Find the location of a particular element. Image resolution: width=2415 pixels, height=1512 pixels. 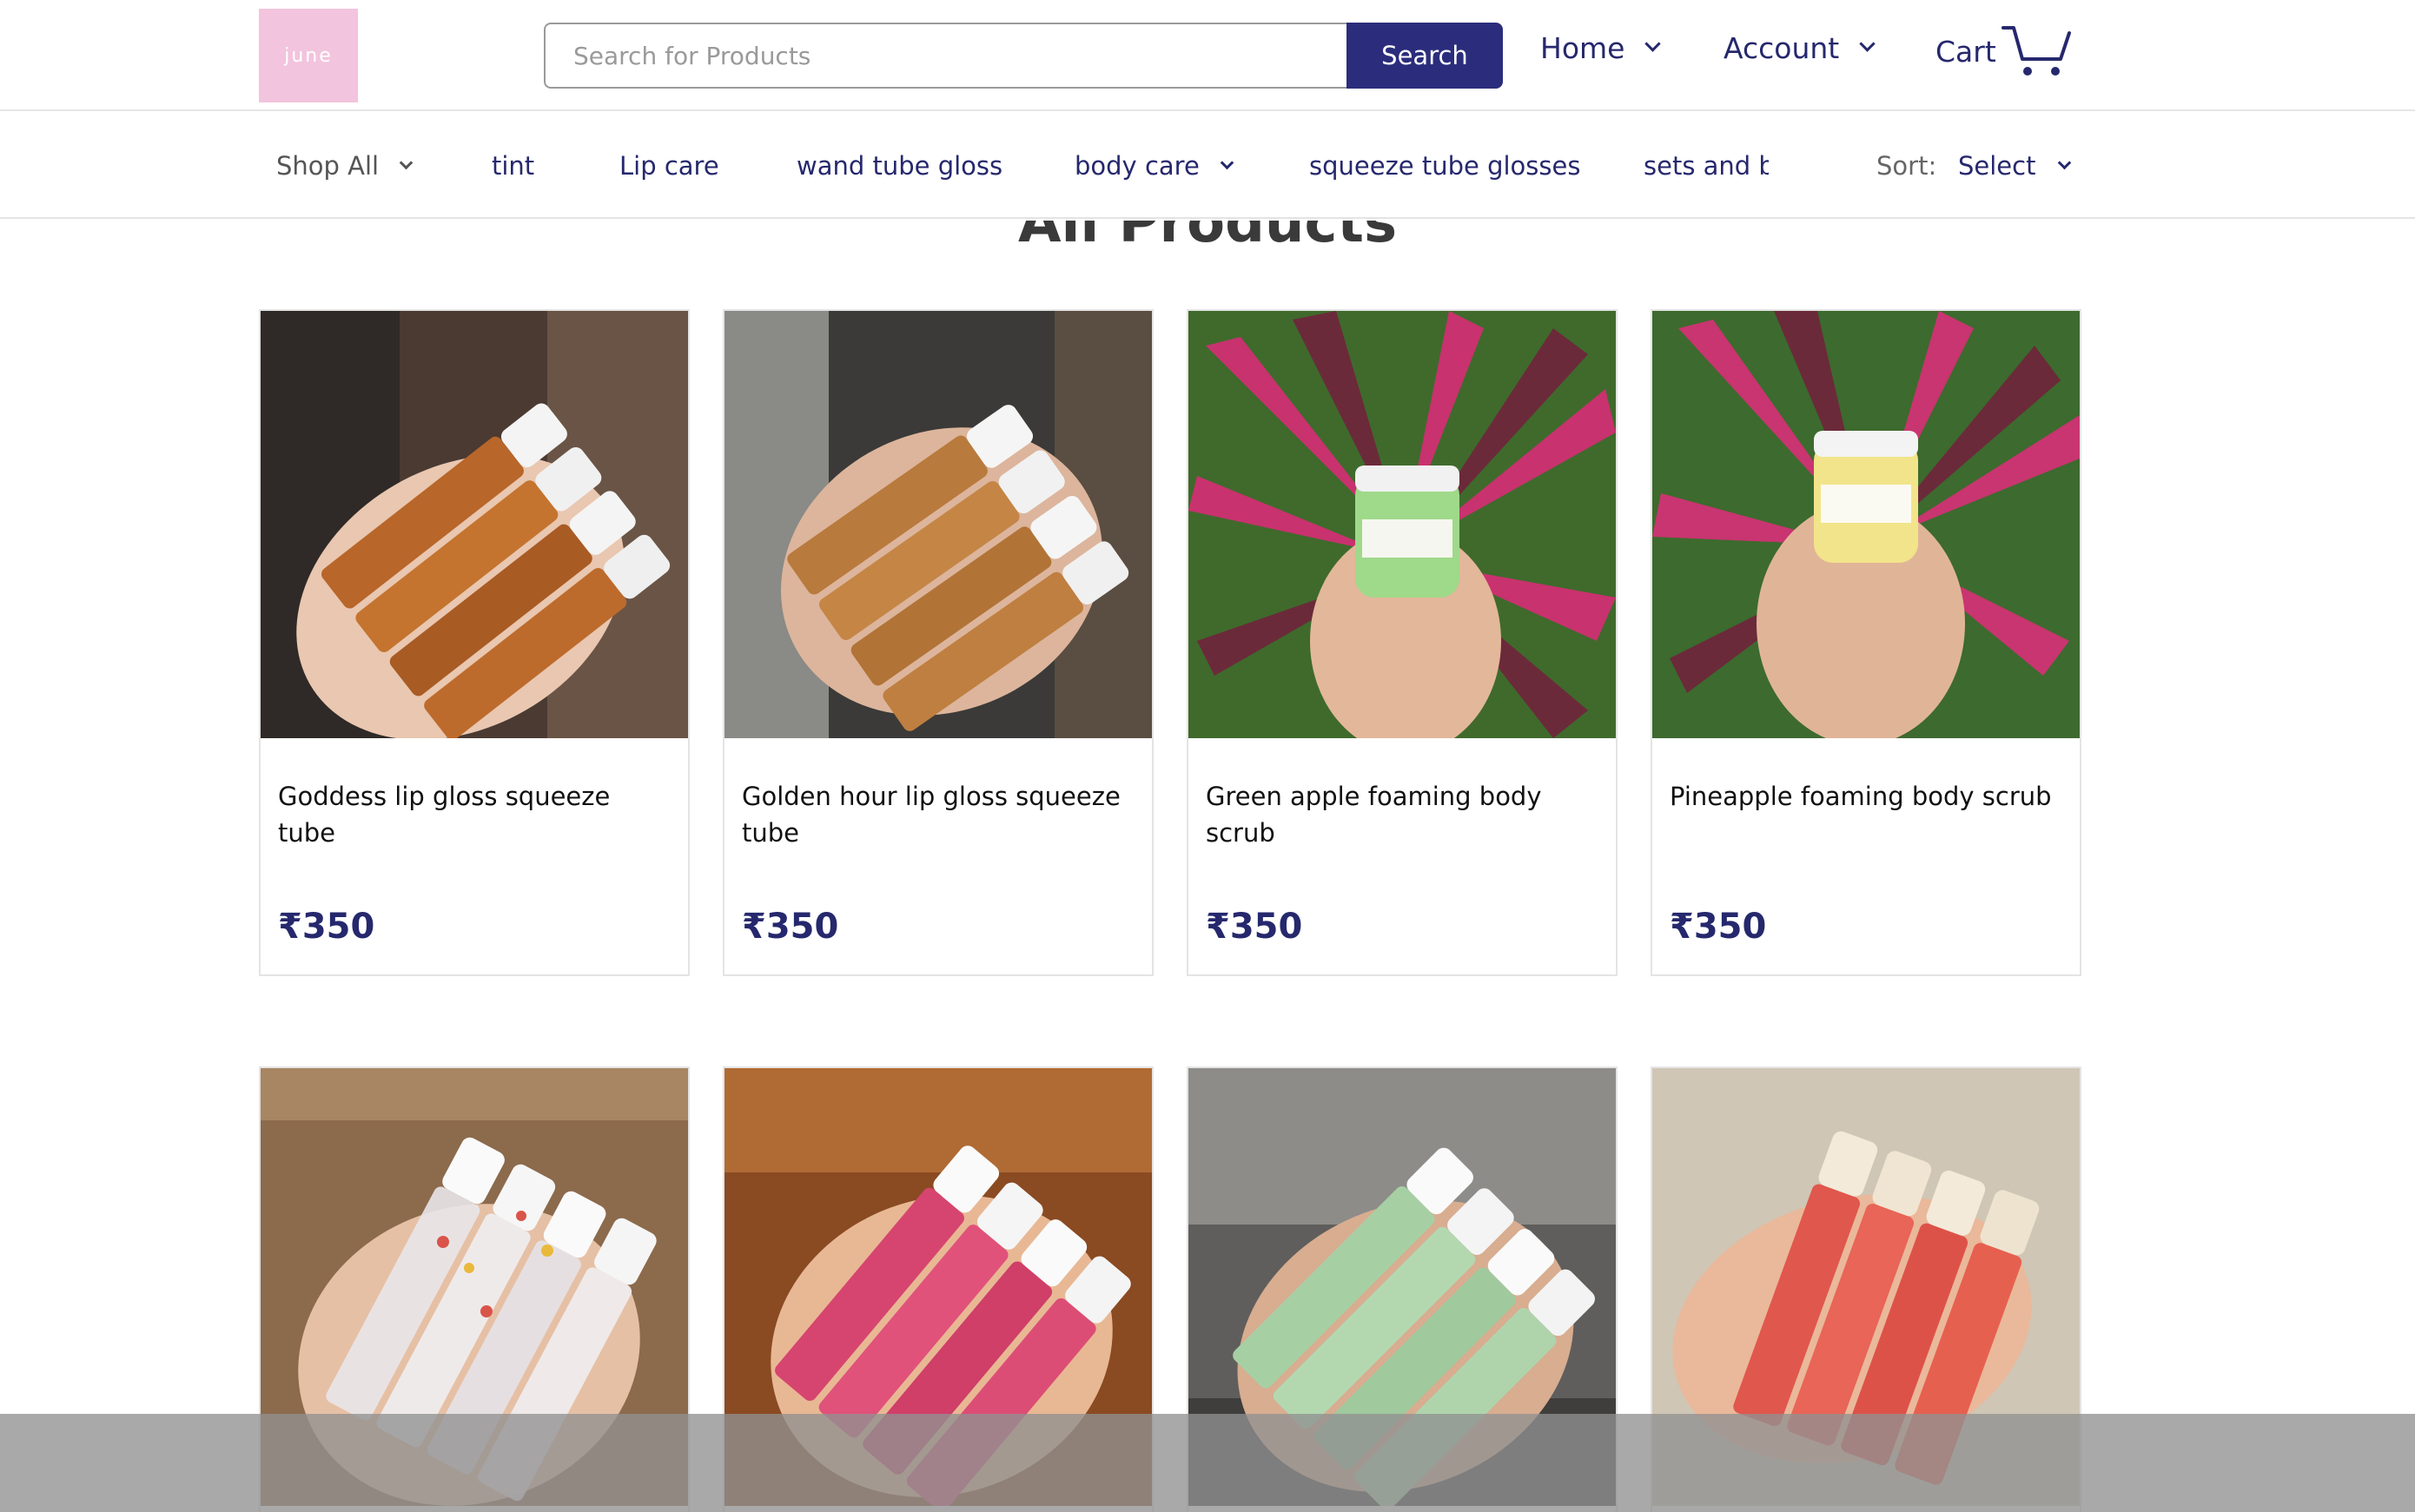

category-shop-all: Shop All is located at coordinates (345, 166).